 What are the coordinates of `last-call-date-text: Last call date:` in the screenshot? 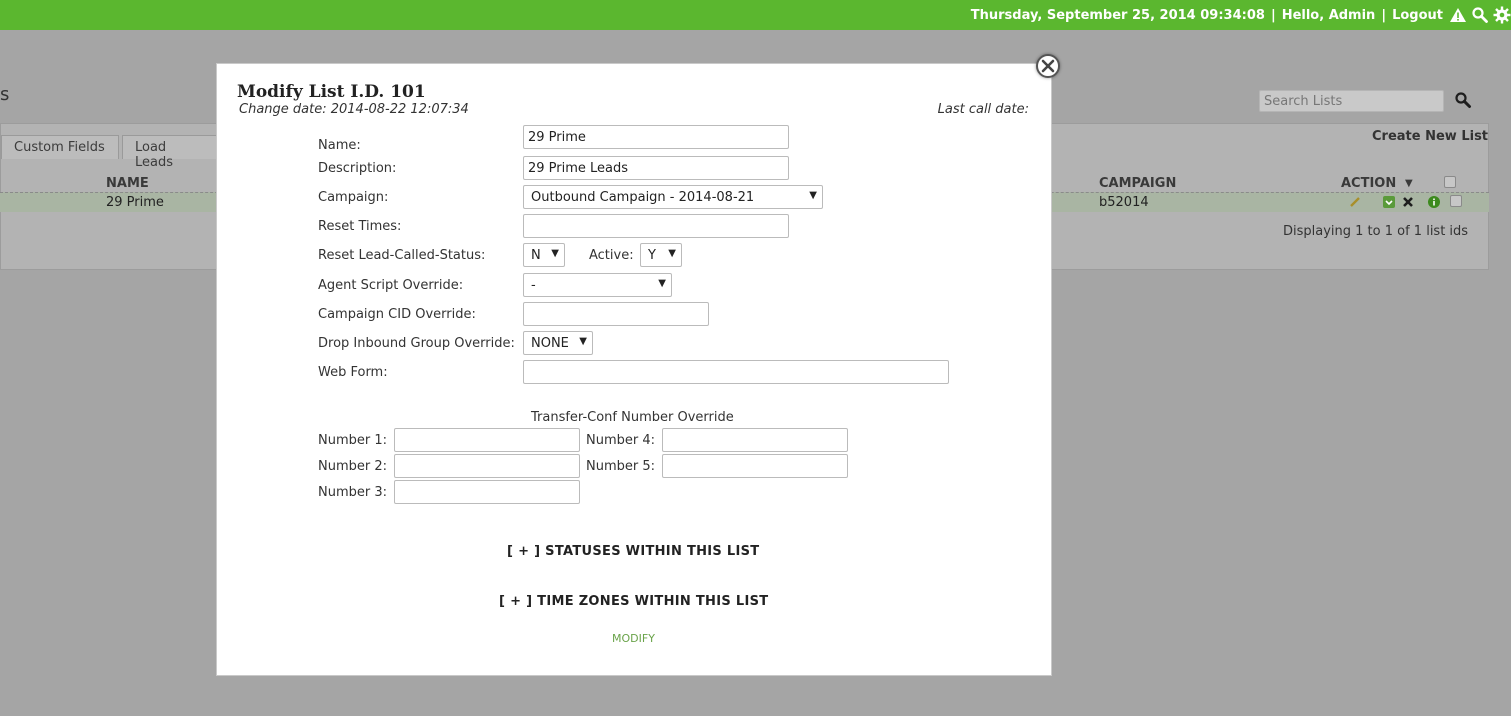 It's located at (983, 109).